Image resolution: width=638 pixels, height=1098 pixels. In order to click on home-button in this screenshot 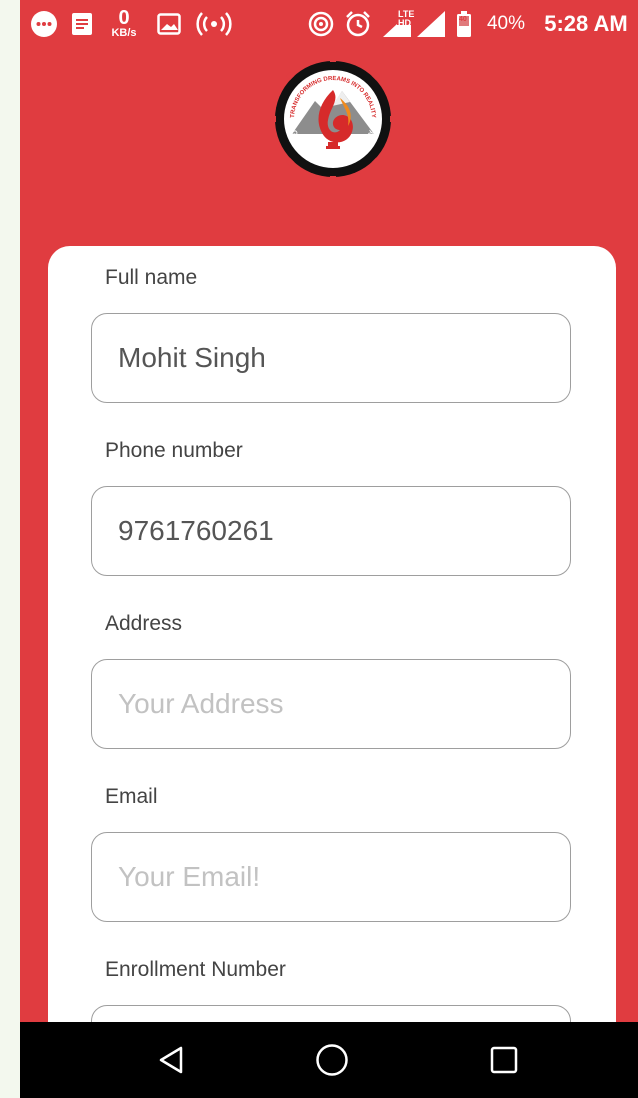, I will do `click(332, 1060)`.